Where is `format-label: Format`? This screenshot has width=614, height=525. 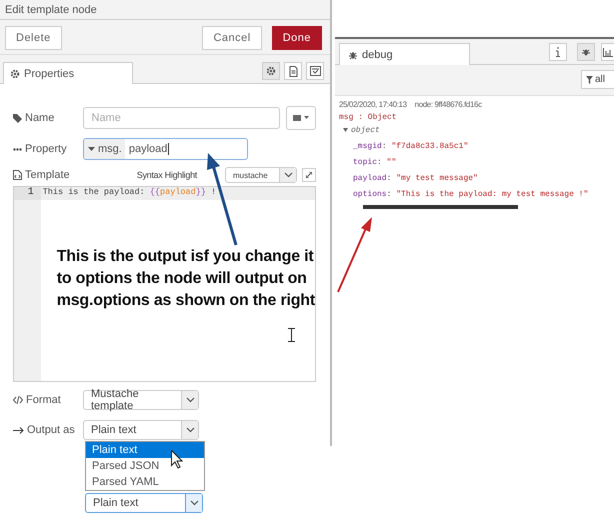 format-label: Format is located at coordinates (48, 400).